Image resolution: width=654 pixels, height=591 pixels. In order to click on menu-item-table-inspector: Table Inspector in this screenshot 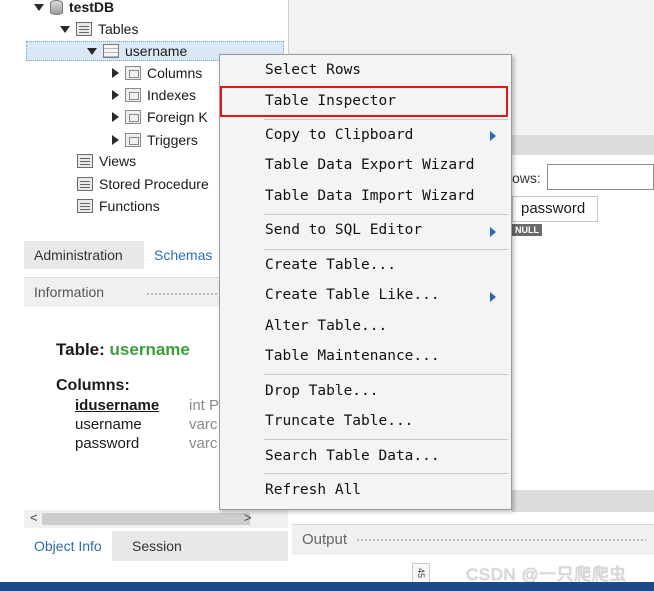, I will do `click(330, 101)`.